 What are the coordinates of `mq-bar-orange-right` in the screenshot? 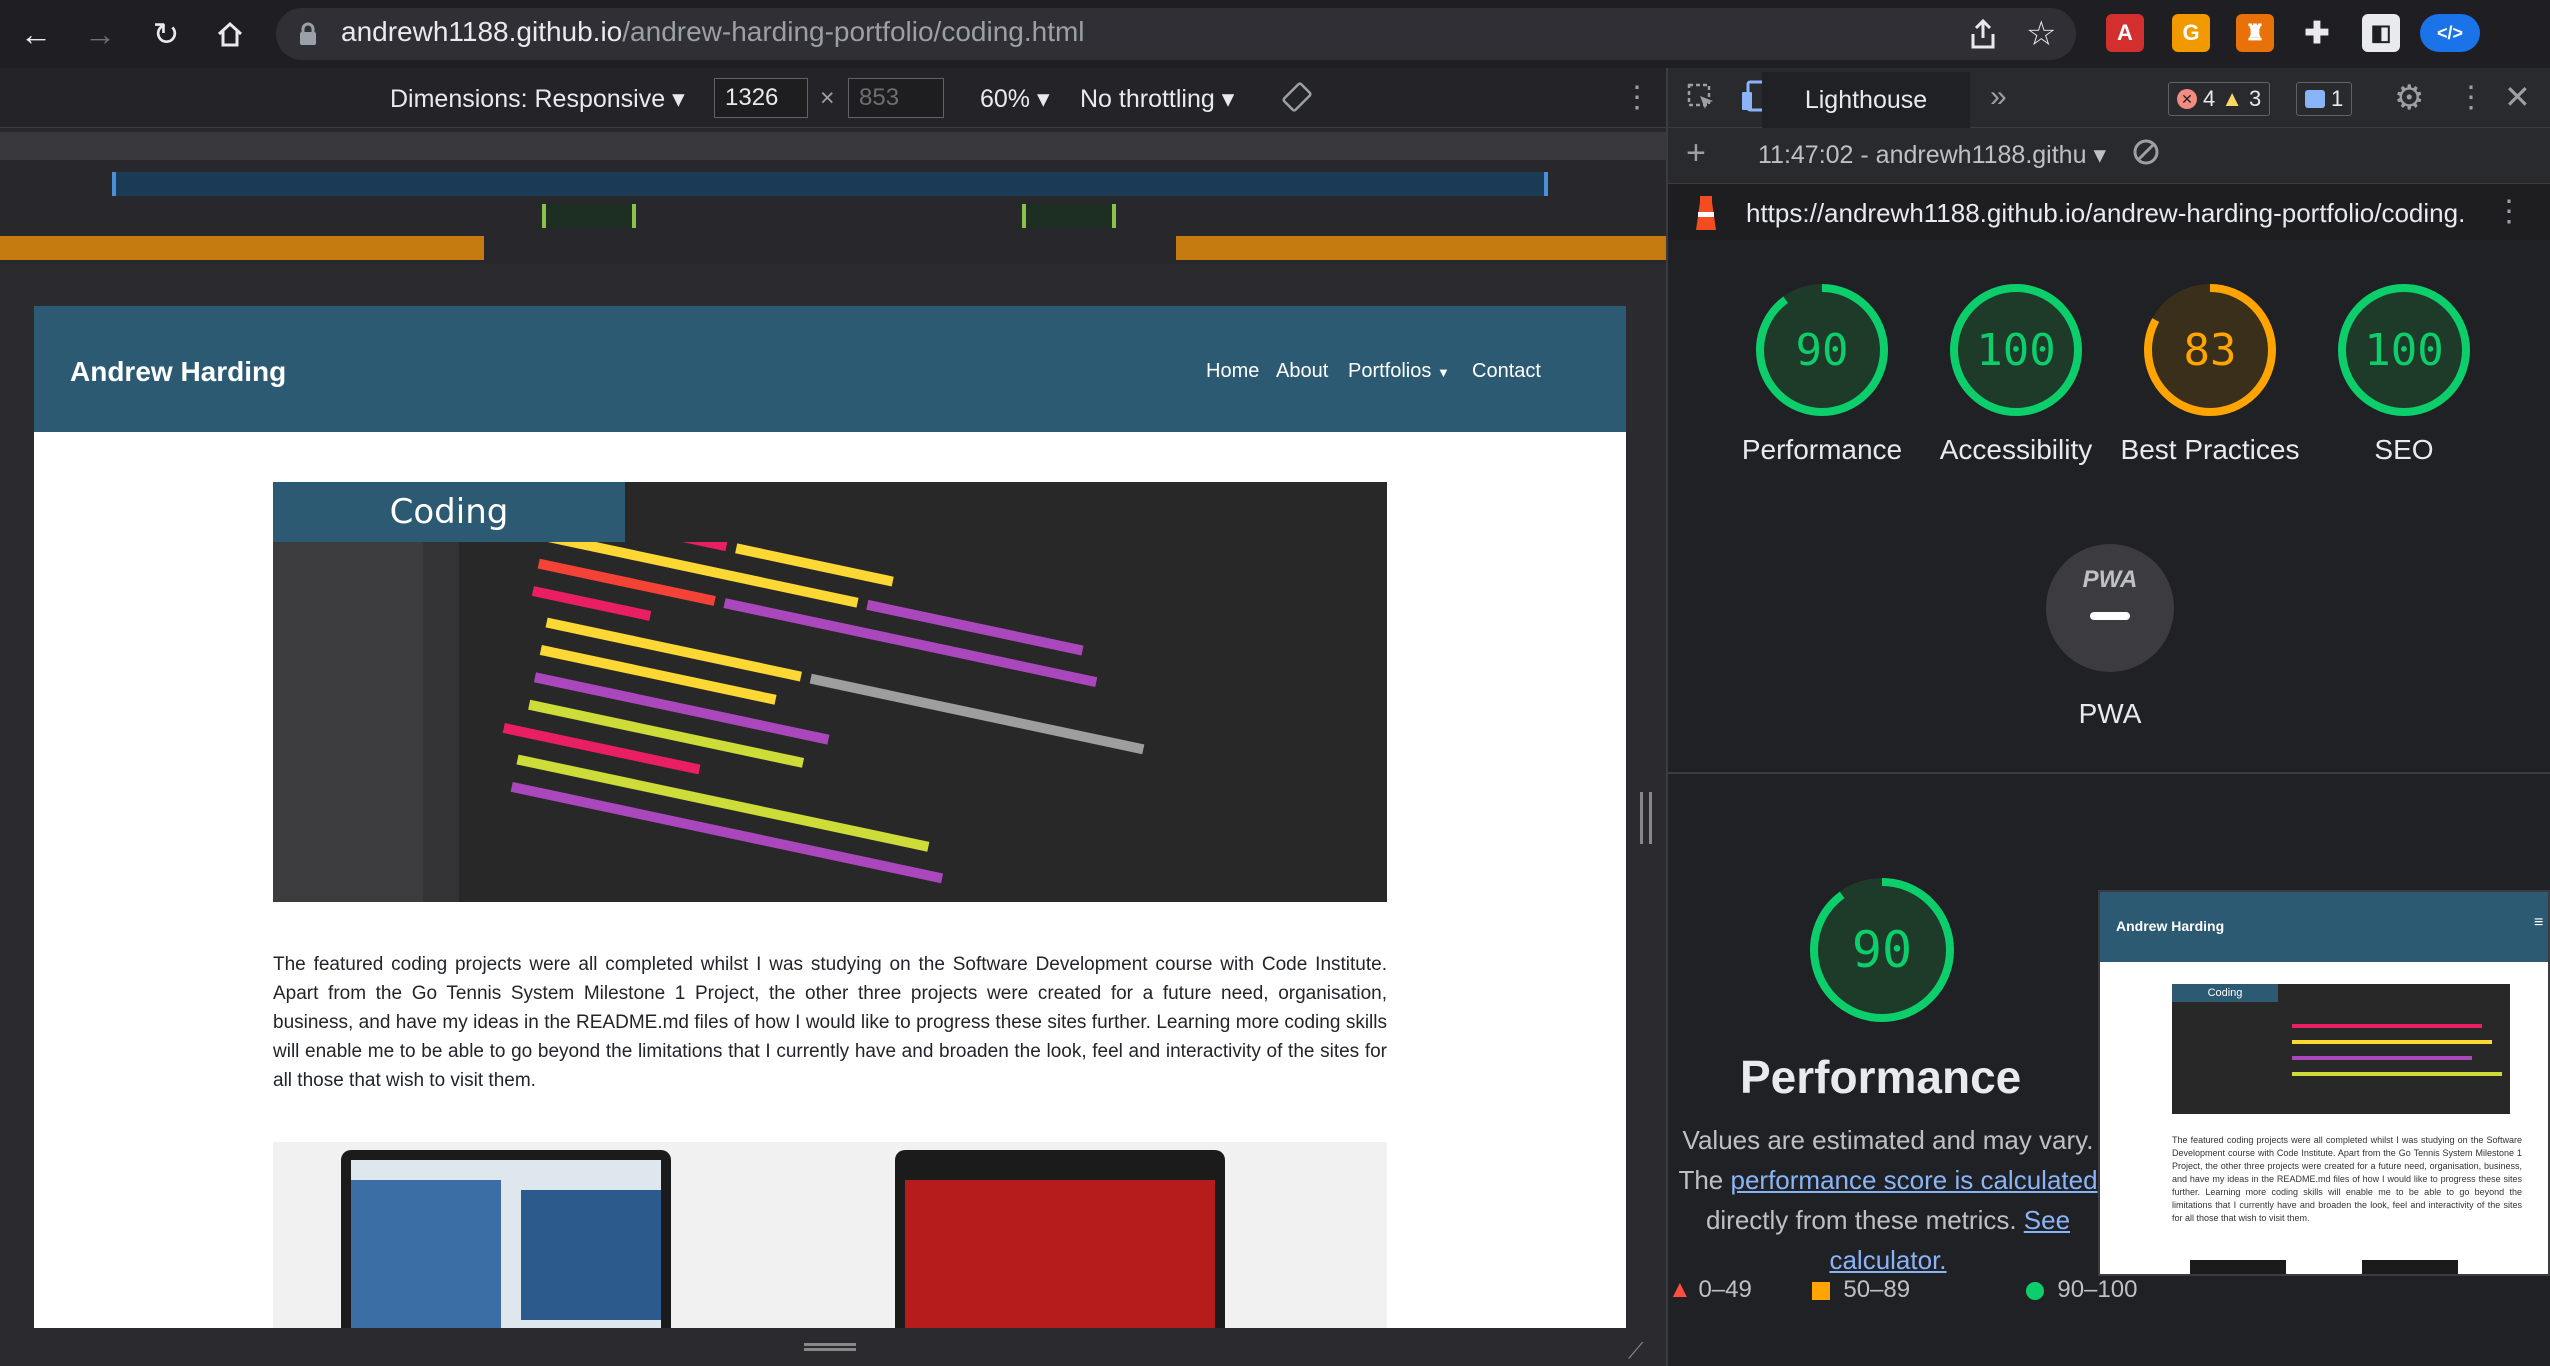 It's located at (1421, 248).